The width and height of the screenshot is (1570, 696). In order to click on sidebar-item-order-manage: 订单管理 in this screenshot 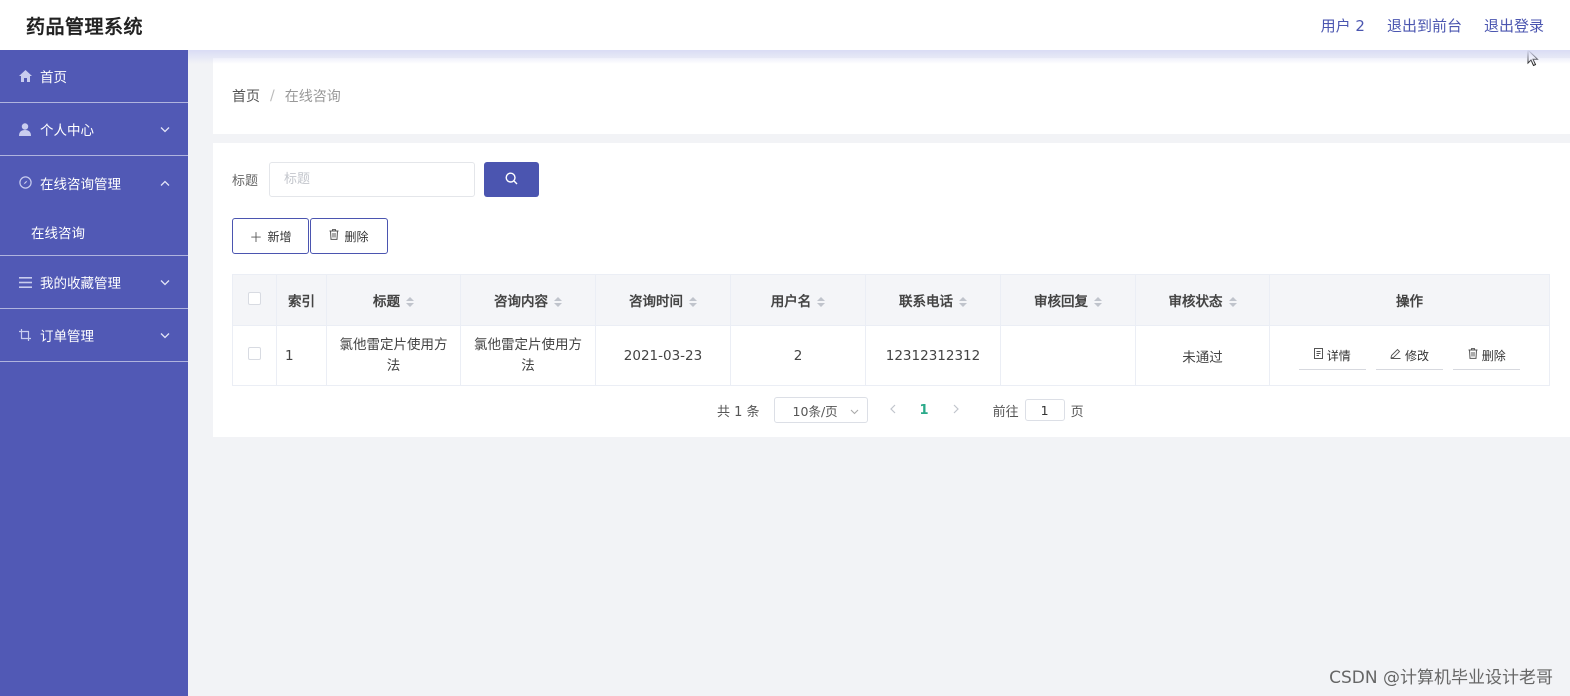, I will do `click(94, 335)`.